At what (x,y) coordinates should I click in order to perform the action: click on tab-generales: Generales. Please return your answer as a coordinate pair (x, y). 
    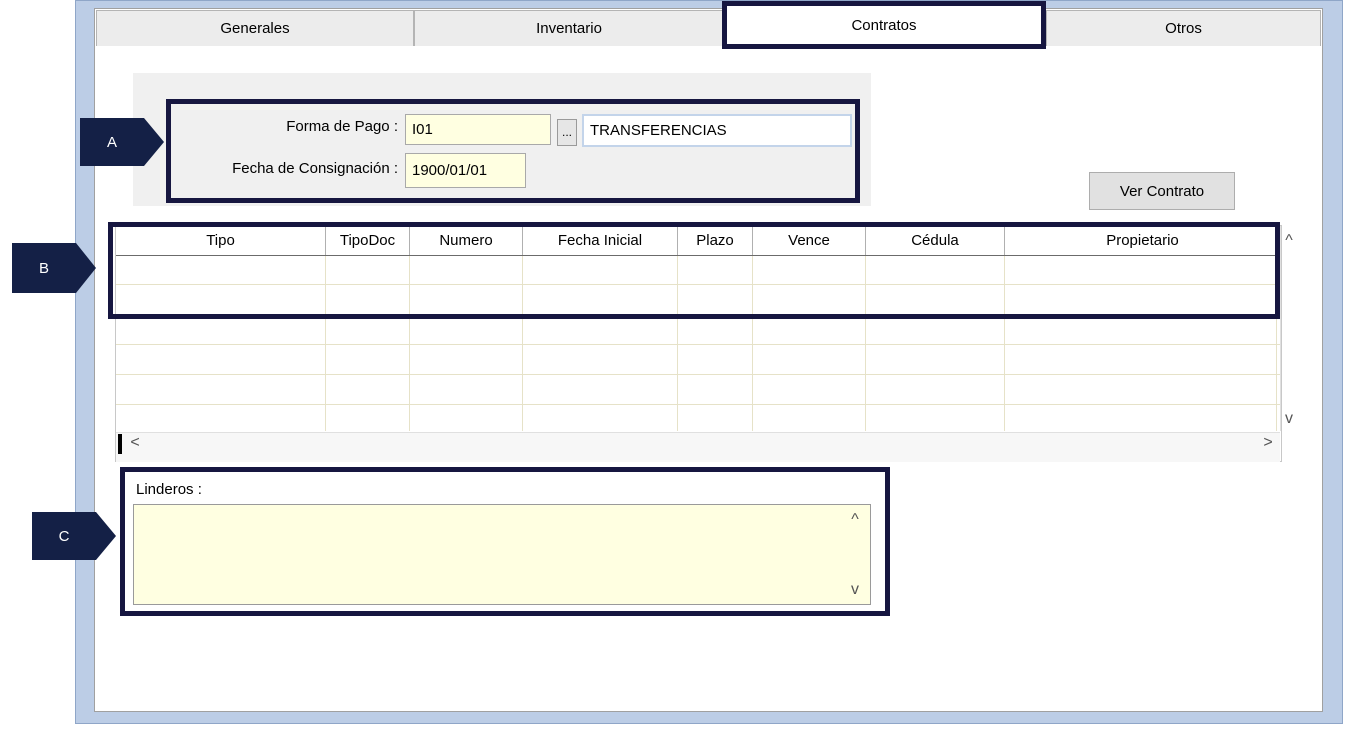
    Looking at the image, I should click on (255, 28).